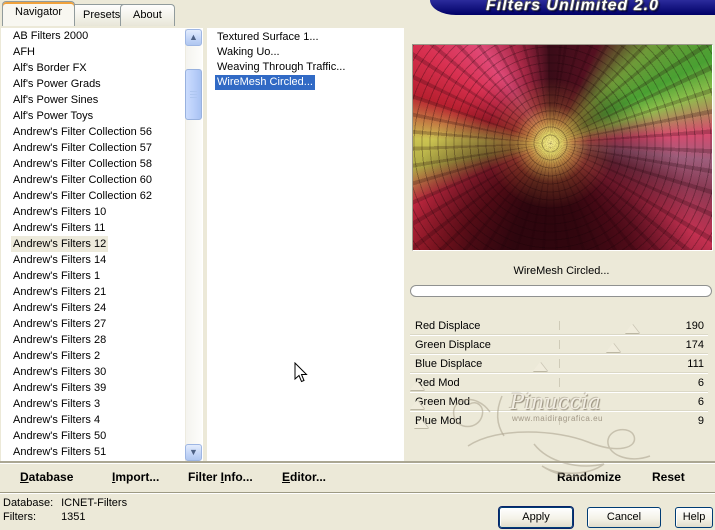  Describe the element at coordinates (102, 36) in the screenshot. I see `collection-item: AB Filters 2000` at that location.